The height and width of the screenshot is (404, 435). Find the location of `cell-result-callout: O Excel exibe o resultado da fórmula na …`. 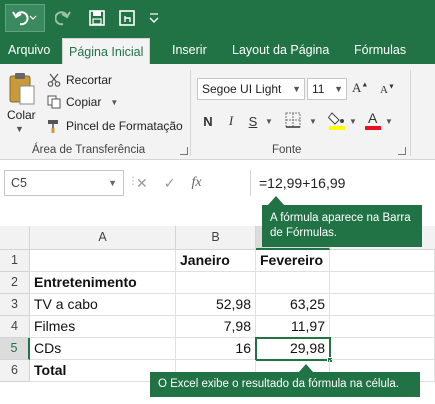

cell-result-callout: O Excel exibe o resultado da fórmula na … is located at coordinates (285, 384).